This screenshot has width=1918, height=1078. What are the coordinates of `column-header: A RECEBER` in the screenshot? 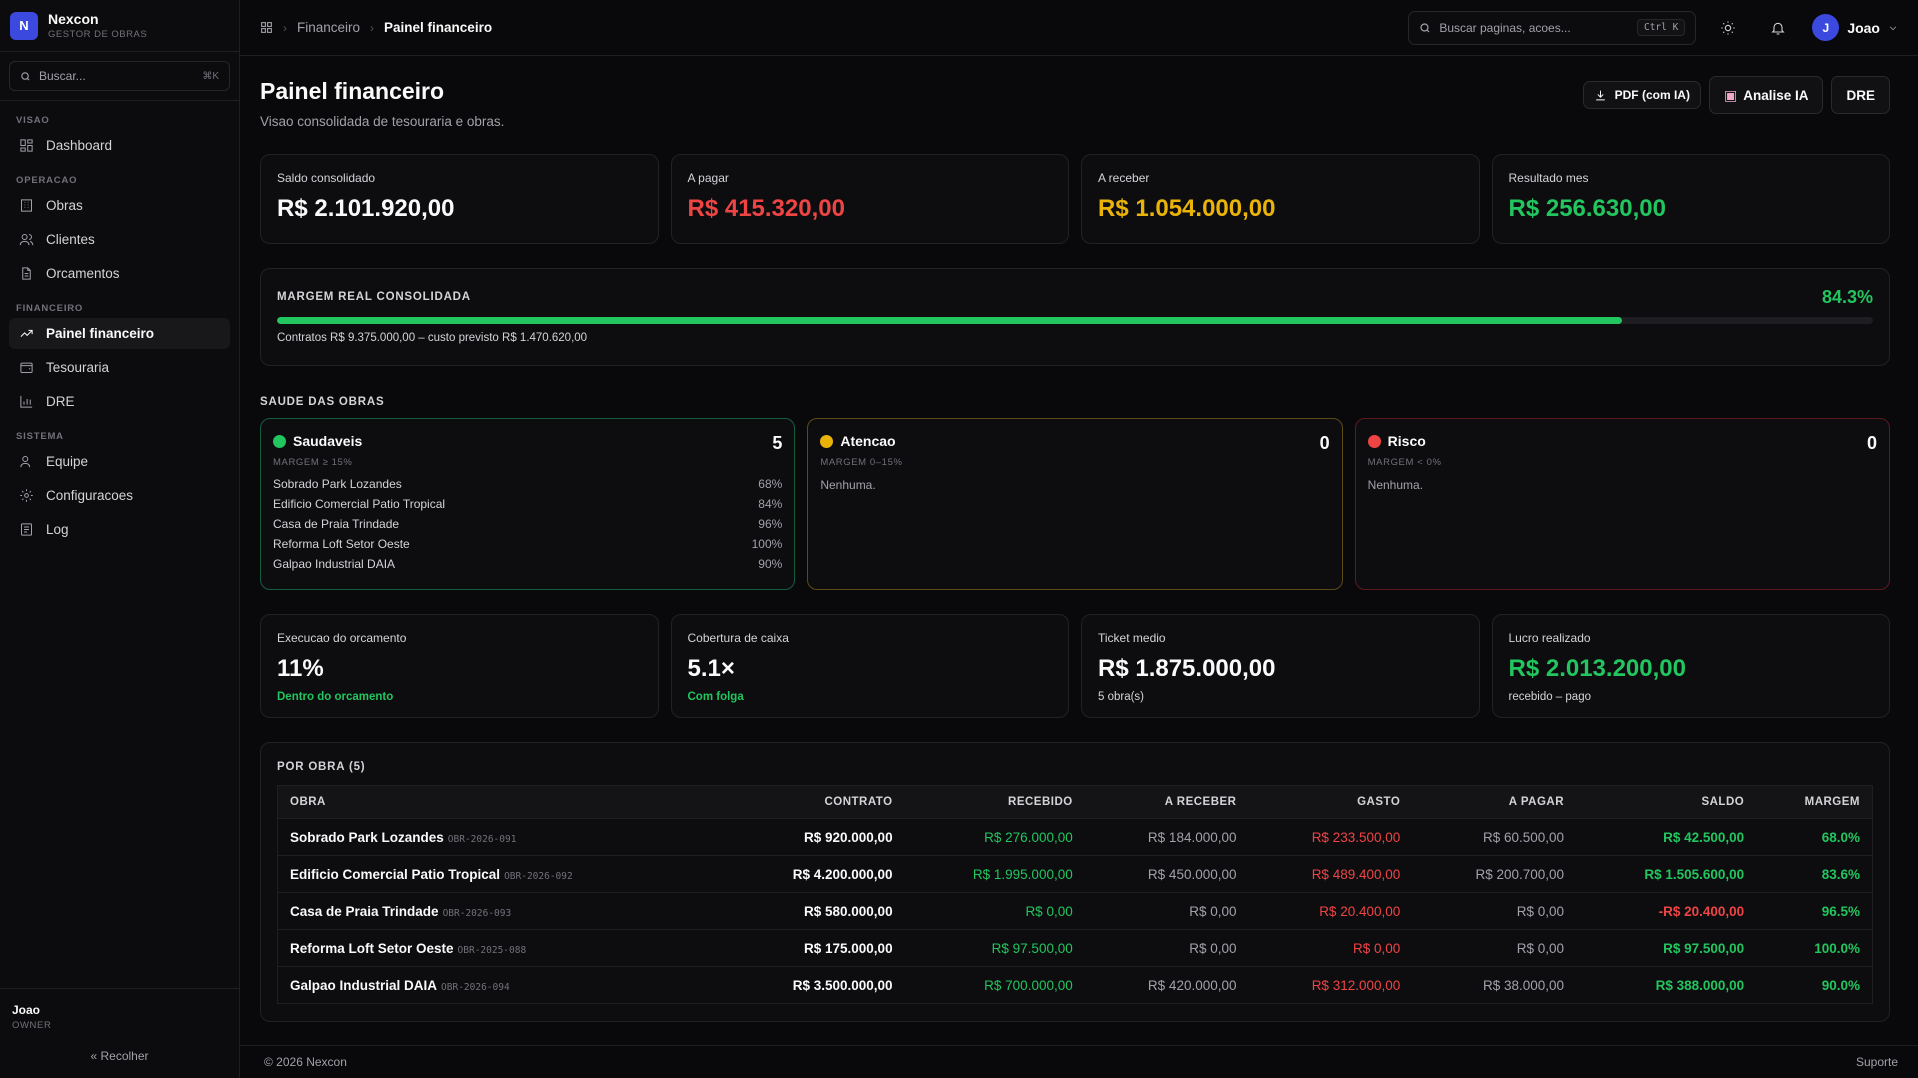 It's located at (1167, 802).